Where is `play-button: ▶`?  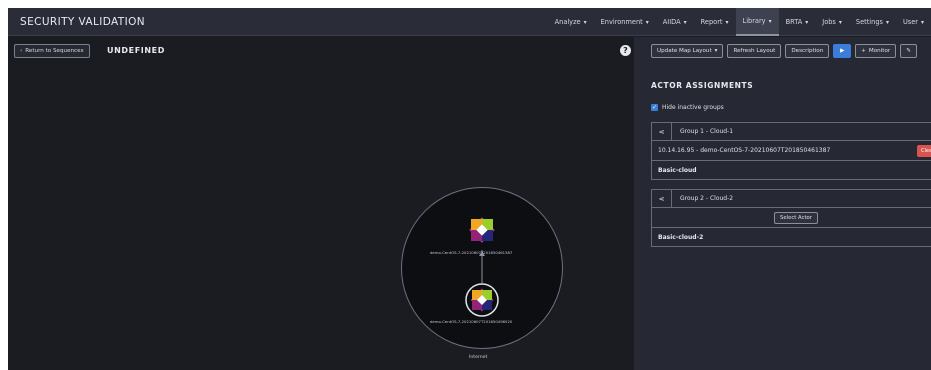
play-button: ▶ is located at coordinates (842, 51).